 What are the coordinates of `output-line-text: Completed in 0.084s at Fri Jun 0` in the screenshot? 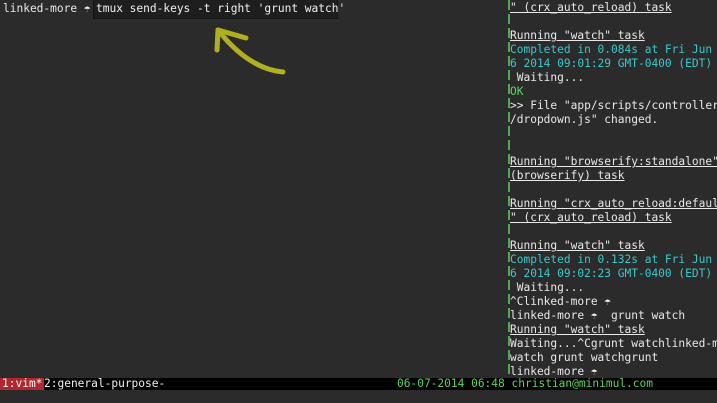 It's located at (613, 49).